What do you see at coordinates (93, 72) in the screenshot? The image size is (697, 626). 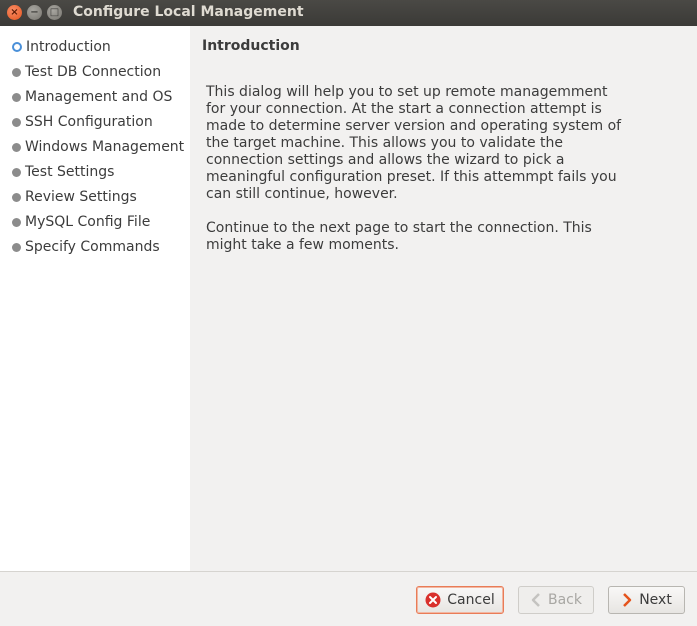 I see `step-label: Test DB Connection` at bounding box center [93, 72].